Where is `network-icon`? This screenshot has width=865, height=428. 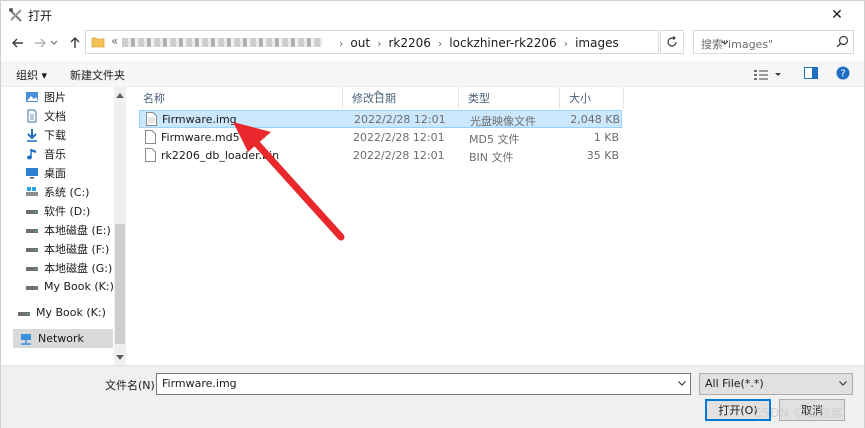 network-icon is located at coordinates (26, 339).